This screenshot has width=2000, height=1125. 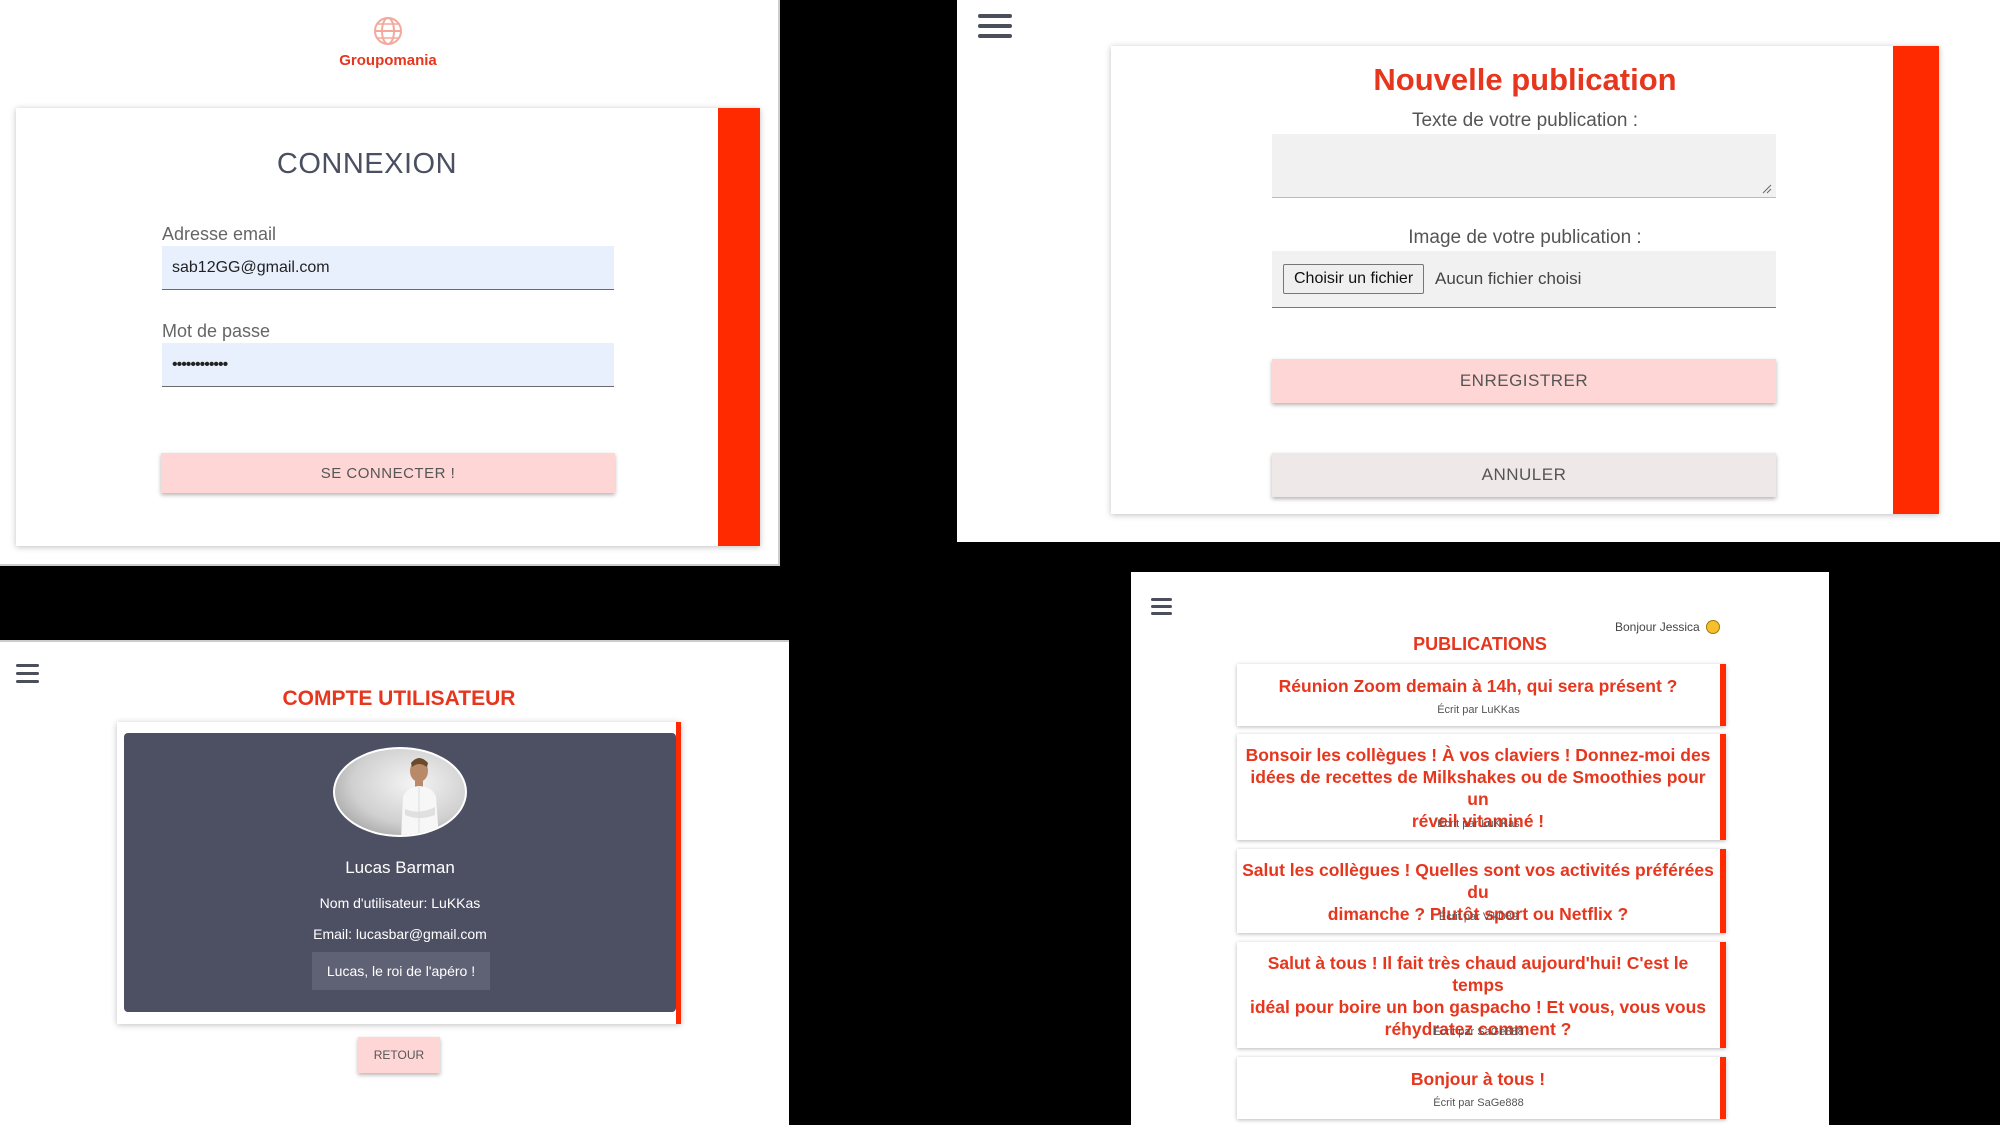 I want to click on file-status: Aucun fichier choisi, so click(x=1508, y=278).